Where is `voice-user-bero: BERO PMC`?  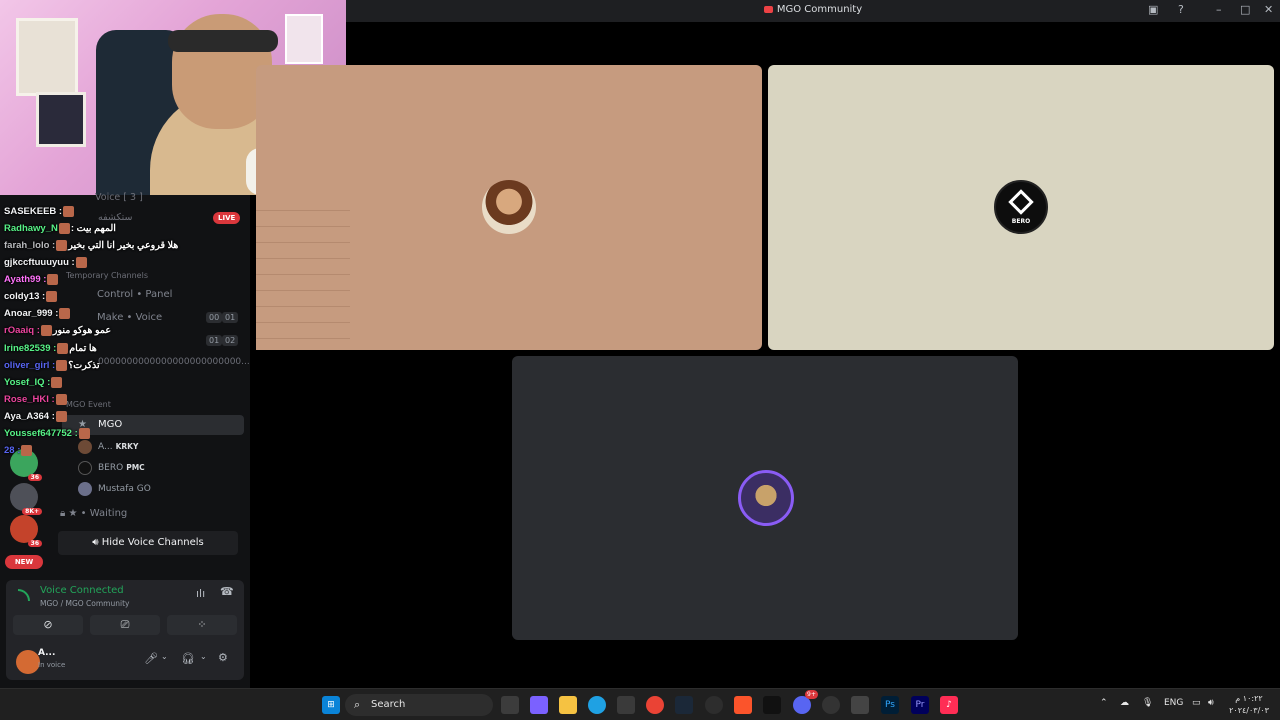 voice-user-bero: BERO PMC is located at coordinates (111, 468).